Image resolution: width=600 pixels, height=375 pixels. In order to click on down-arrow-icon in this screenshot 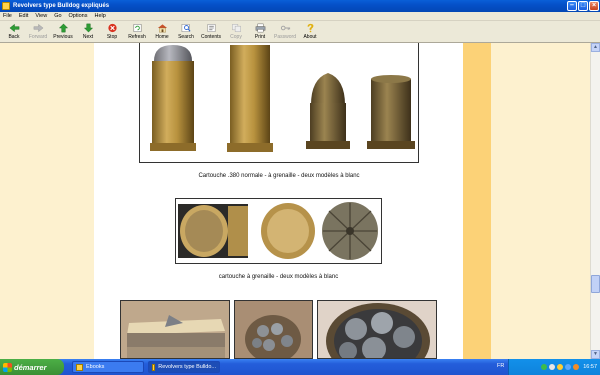, I will do `click(88, 28)`.